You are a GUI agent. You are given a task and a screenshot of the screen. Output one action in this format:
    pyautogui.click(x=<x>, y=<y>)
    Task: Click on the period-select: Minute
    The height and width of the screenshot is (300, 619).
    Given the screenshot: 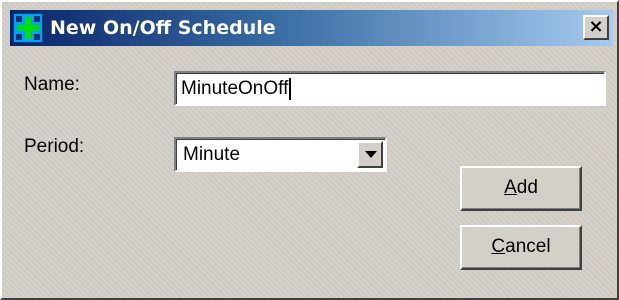 What is the action you would take?
    pyautogui.click(x=280, y=154)
    